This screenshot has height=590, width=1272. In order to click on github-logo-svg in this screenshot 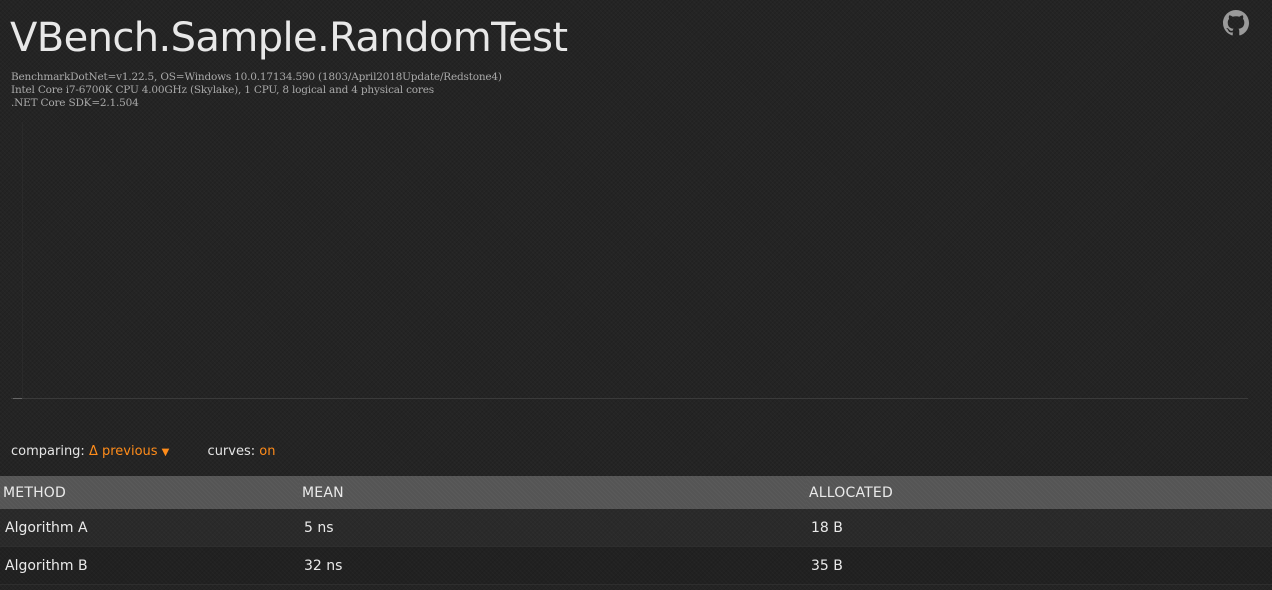, I will do `click(1236, 23)`.